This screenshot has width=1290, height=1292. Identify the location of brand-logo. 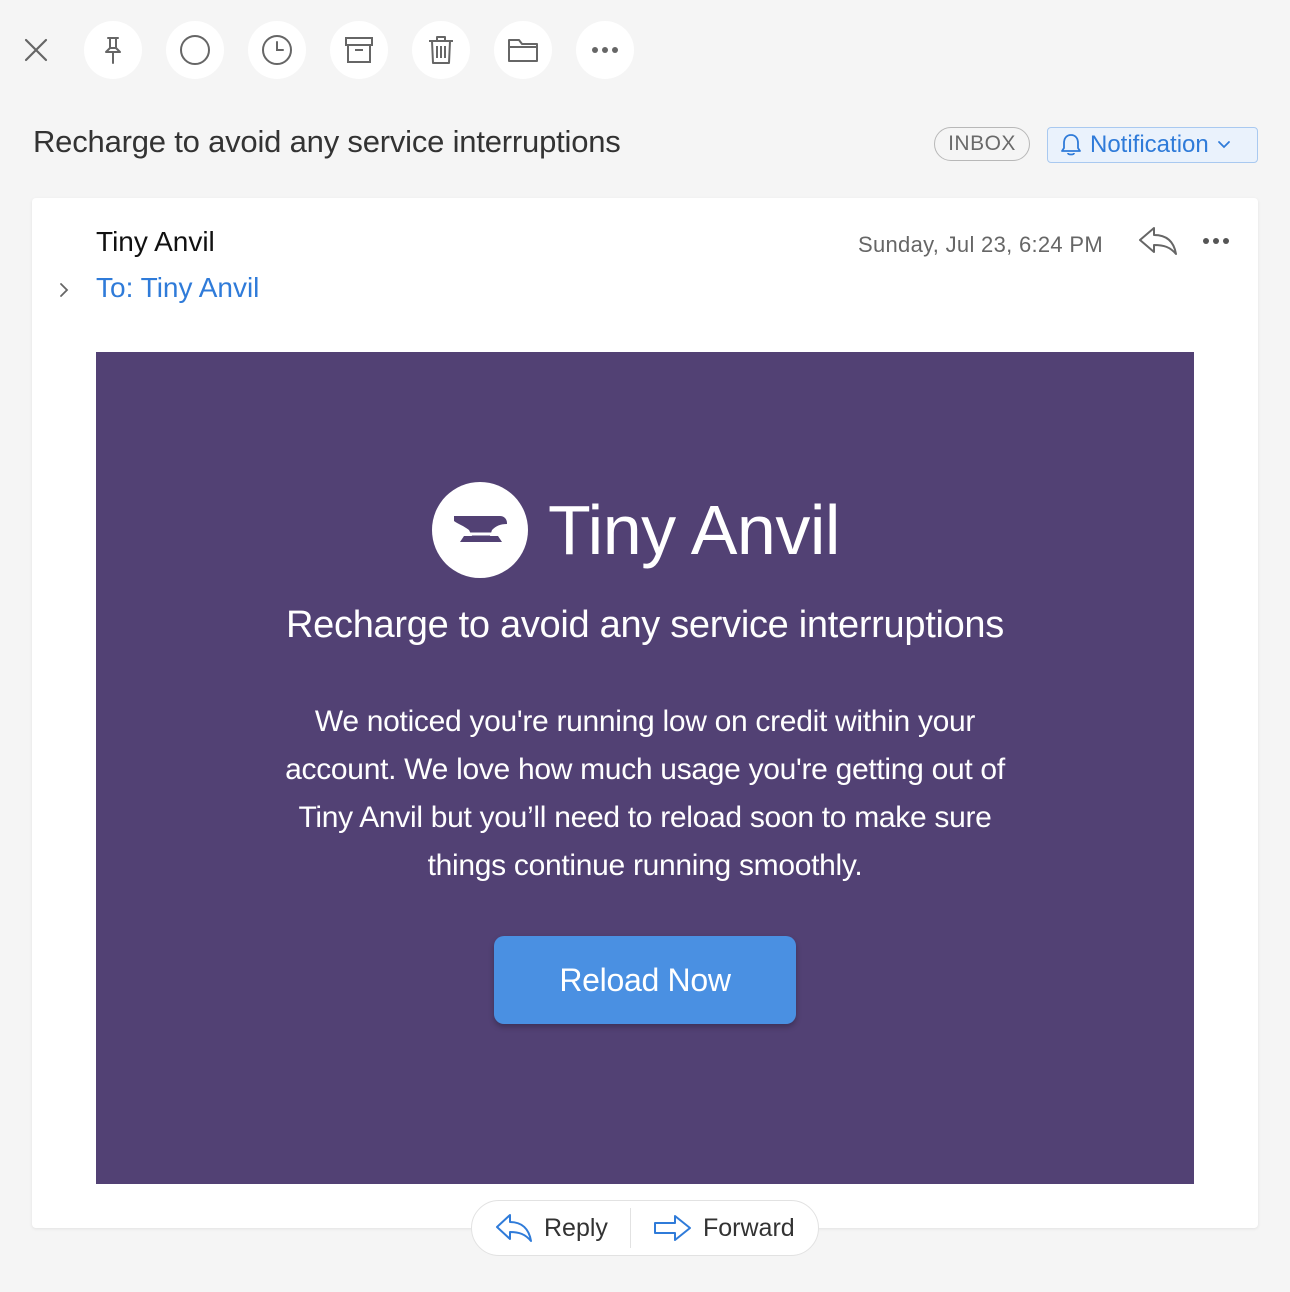
(480, 530).